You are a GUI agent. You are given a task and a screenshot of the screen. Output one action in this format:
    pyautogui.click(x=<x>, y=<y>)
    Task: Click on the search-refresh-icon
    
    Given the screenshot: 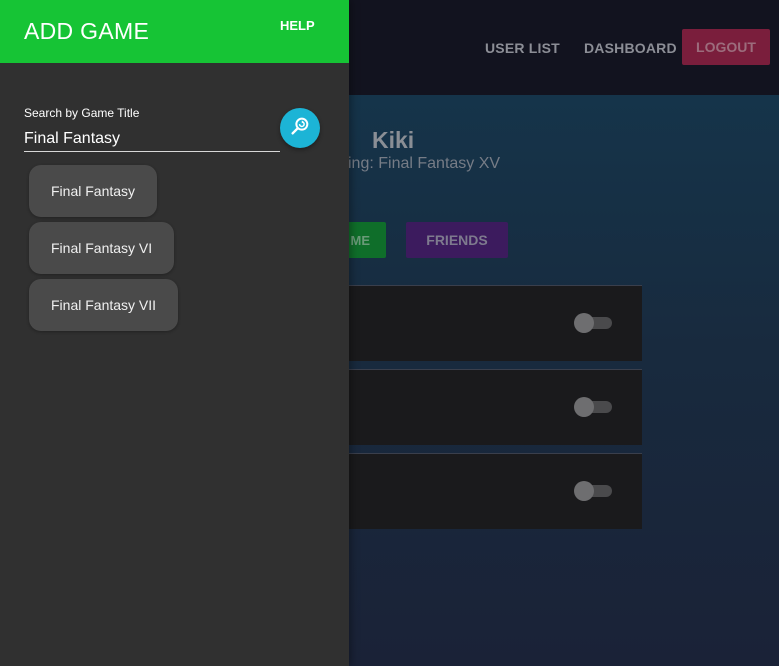 What is the action you would take?
    pyautogui.click(x=300, y=128)
    